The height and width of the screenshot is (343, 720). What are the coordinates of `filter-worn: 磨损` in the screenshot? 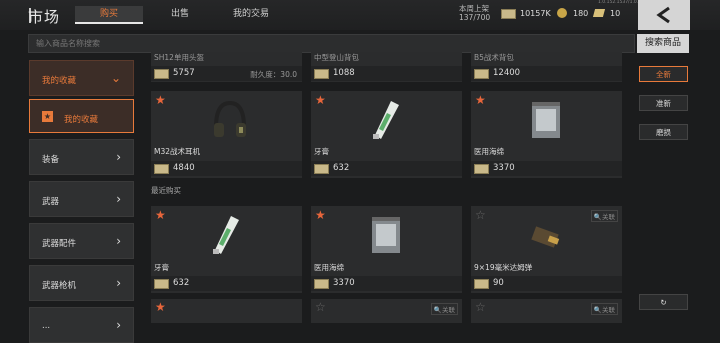 It's located at (663, 132).